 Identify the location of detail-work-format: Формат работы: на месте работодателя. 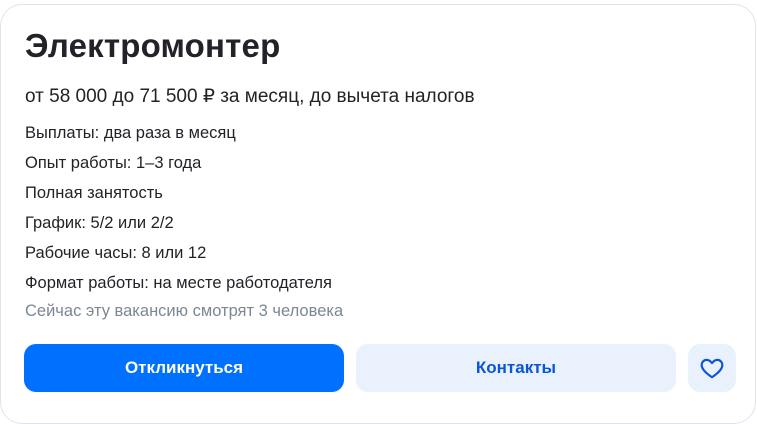
(178, 283).